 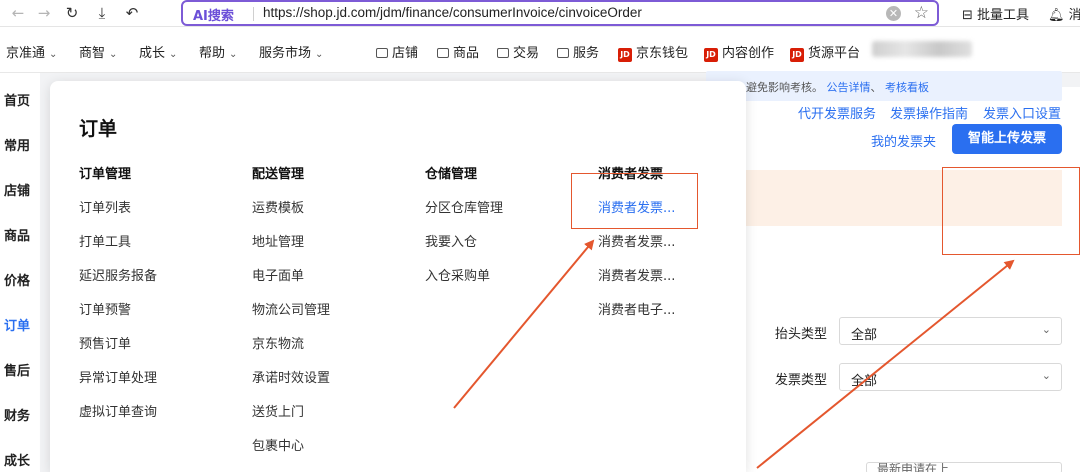 What do you see at coordinates (17, 144) in the screenshot?
I see `sidebar-item-common: 常用` at bounding box center [17, 144].